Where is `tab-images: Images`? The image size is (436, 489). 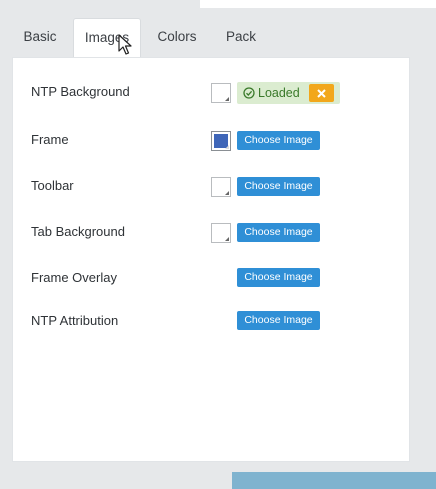 tab-images: Images is located at coordinates (107, 38).